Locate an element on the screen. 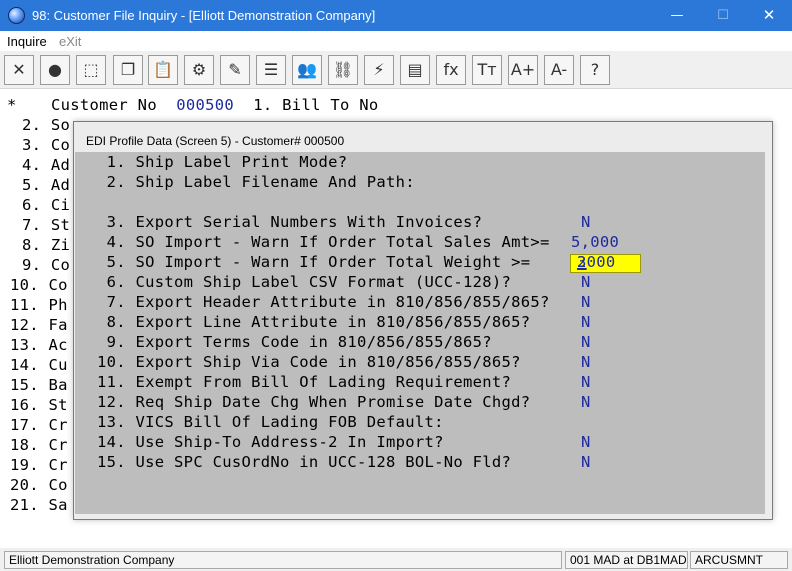  function-icon: fx is located at coordinates (451, 70).